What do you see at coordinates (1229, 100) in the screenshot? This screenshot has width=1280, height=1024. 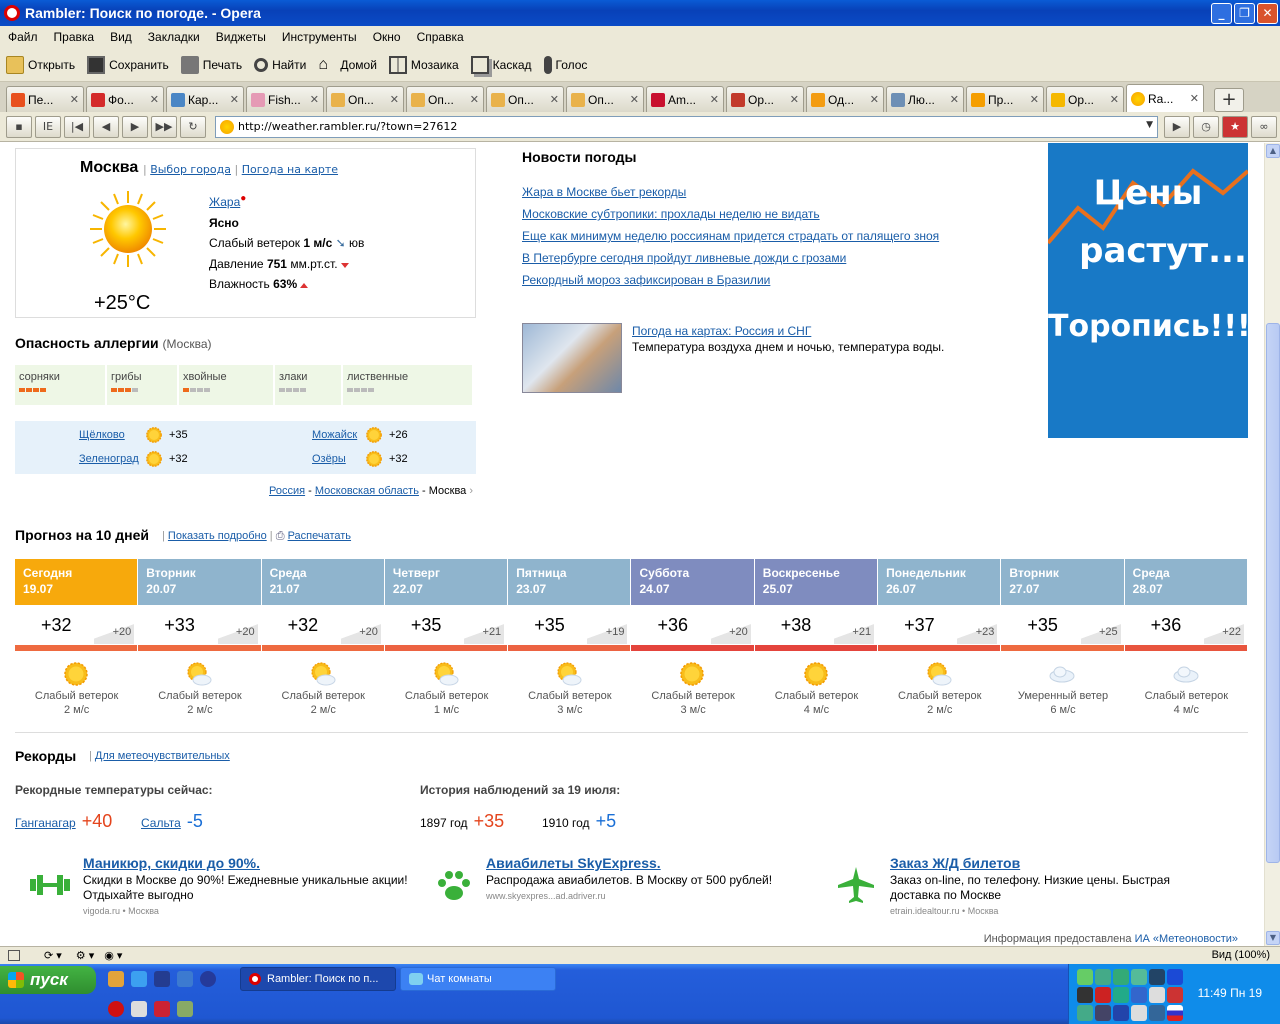 I see `new-tab-button: +` at bounding box center [1229, 100].